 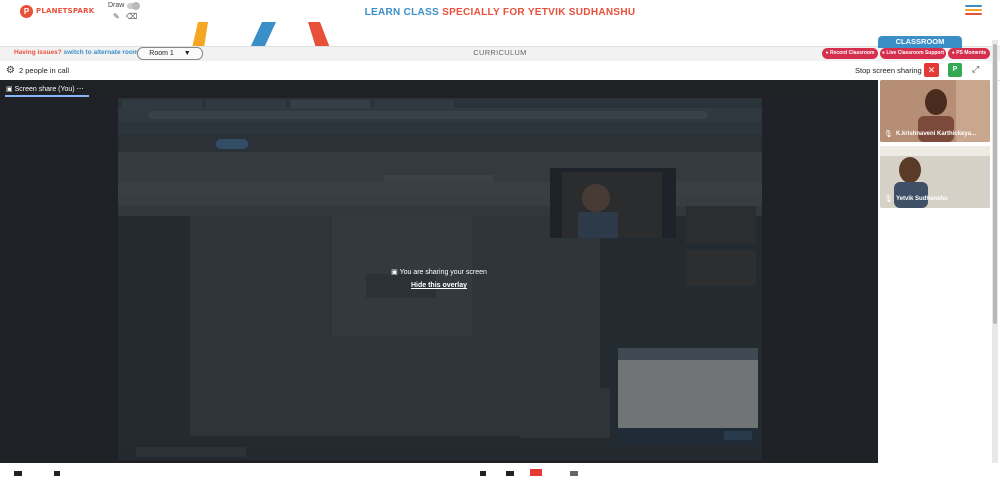 What do you see at coordinates (975, 69) in the screenshot?
I see `expand-icon: ⤢` at bounding box center [975, 69].